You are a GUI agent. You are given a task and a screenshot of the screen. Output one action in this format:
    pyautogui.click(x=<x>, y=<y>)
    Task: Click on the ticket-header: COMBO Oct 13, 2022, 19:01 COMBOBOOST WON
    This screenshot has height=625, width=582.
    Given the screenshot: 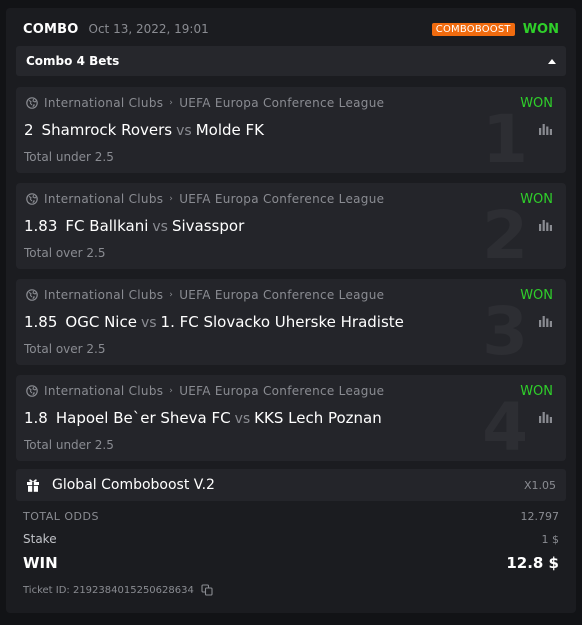 What is the action you would take?
    pyautogui.click(x=291, y=29)
    